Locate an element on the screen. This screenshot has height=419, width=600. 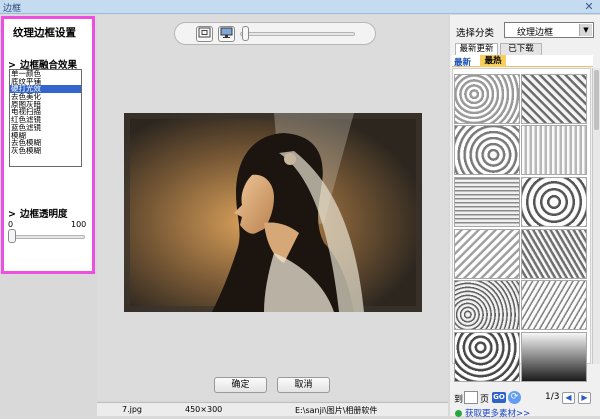
tab-latest-updates: 最新更新 is located at coordinates (476, 49).